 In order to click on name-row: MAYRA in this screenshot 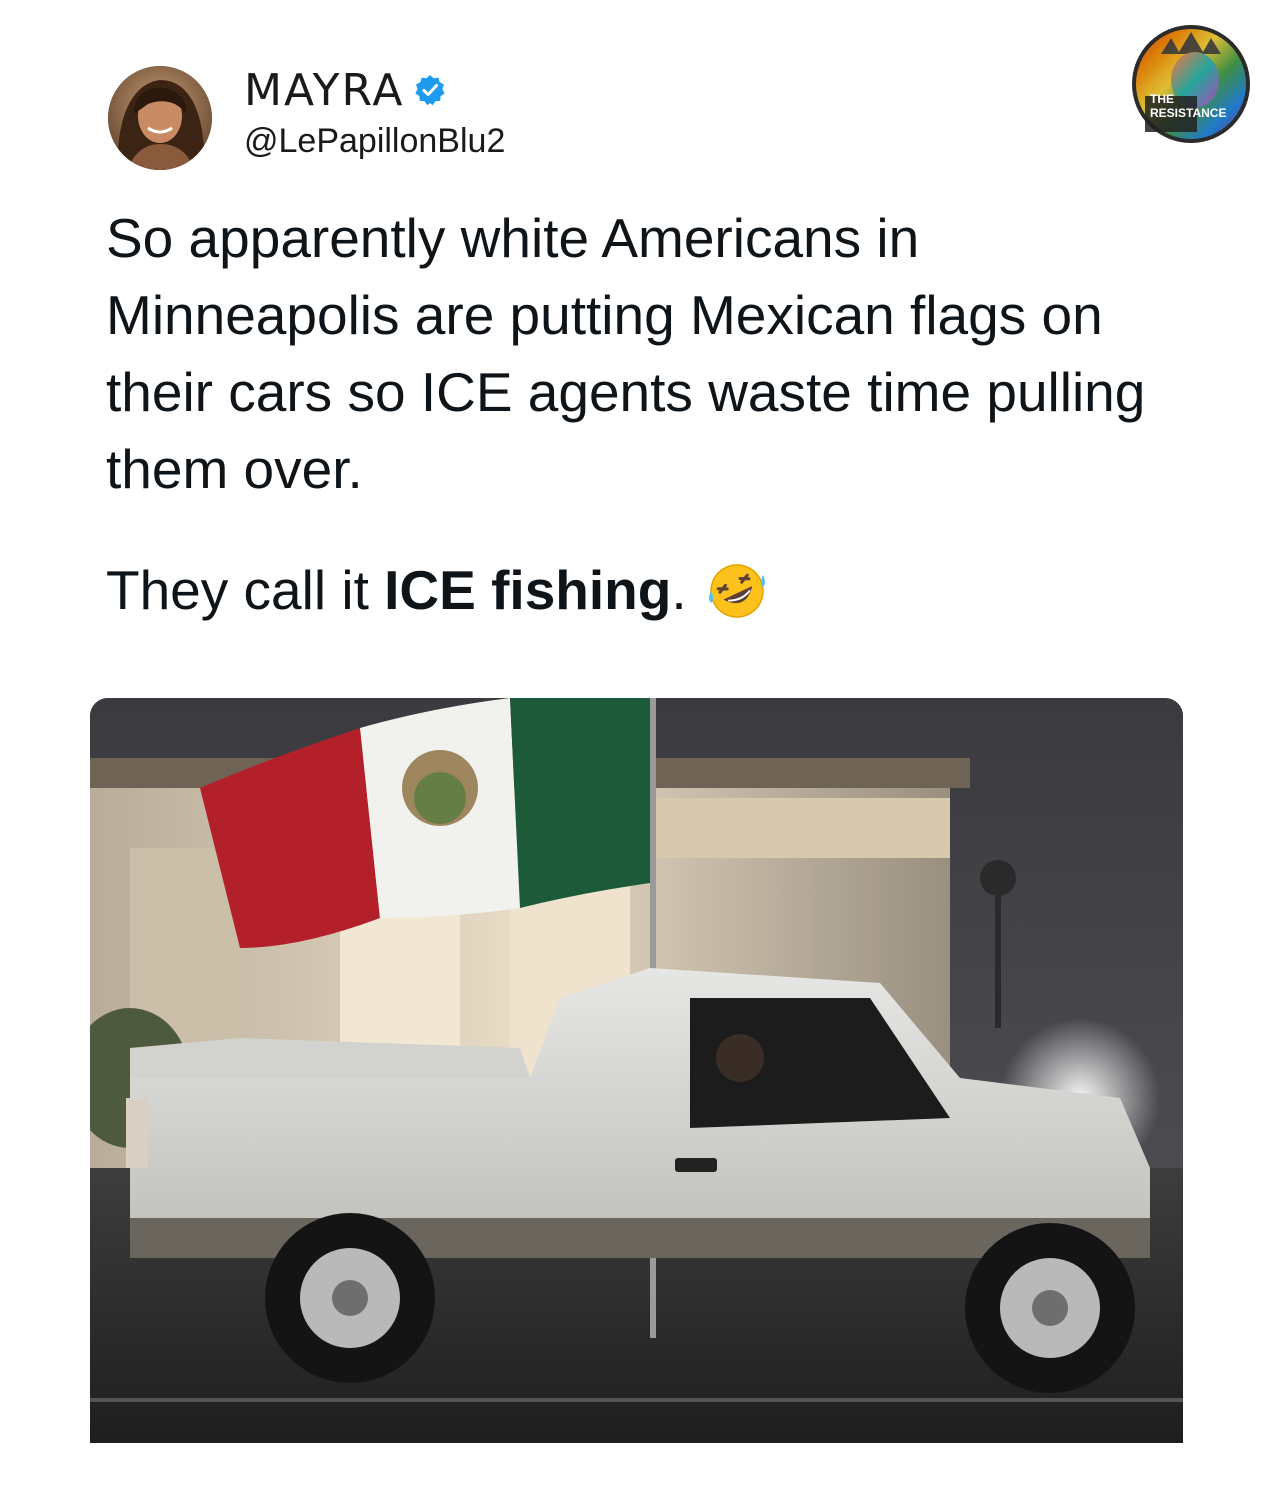, I will do `click(374, 90)`.